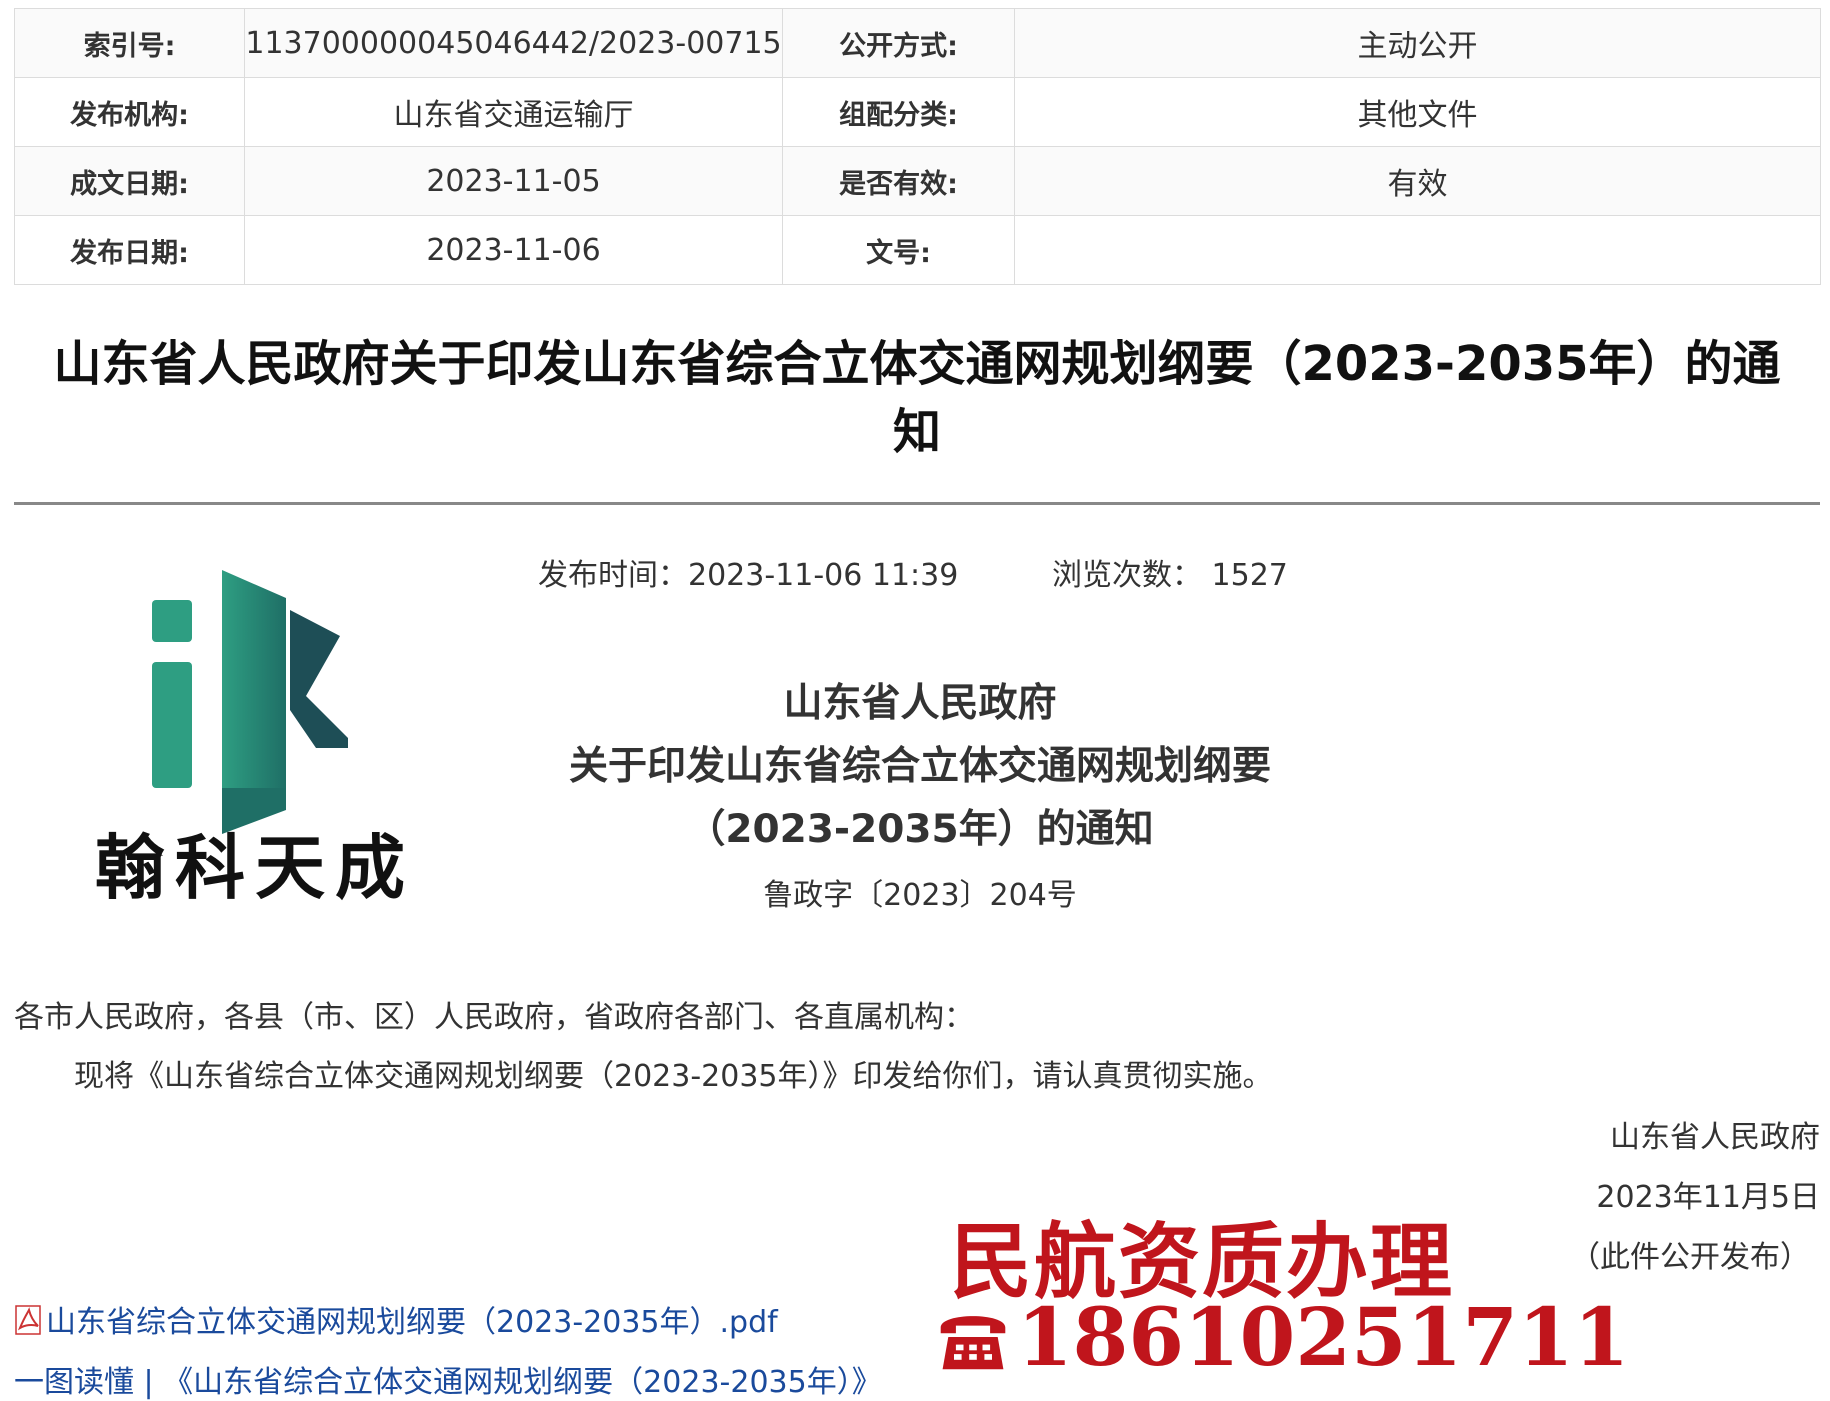  What do you see at coordinates (898, 250) in the screenshot?
I see `label-doc-number: 文号:` at bounding box center [898, 250].